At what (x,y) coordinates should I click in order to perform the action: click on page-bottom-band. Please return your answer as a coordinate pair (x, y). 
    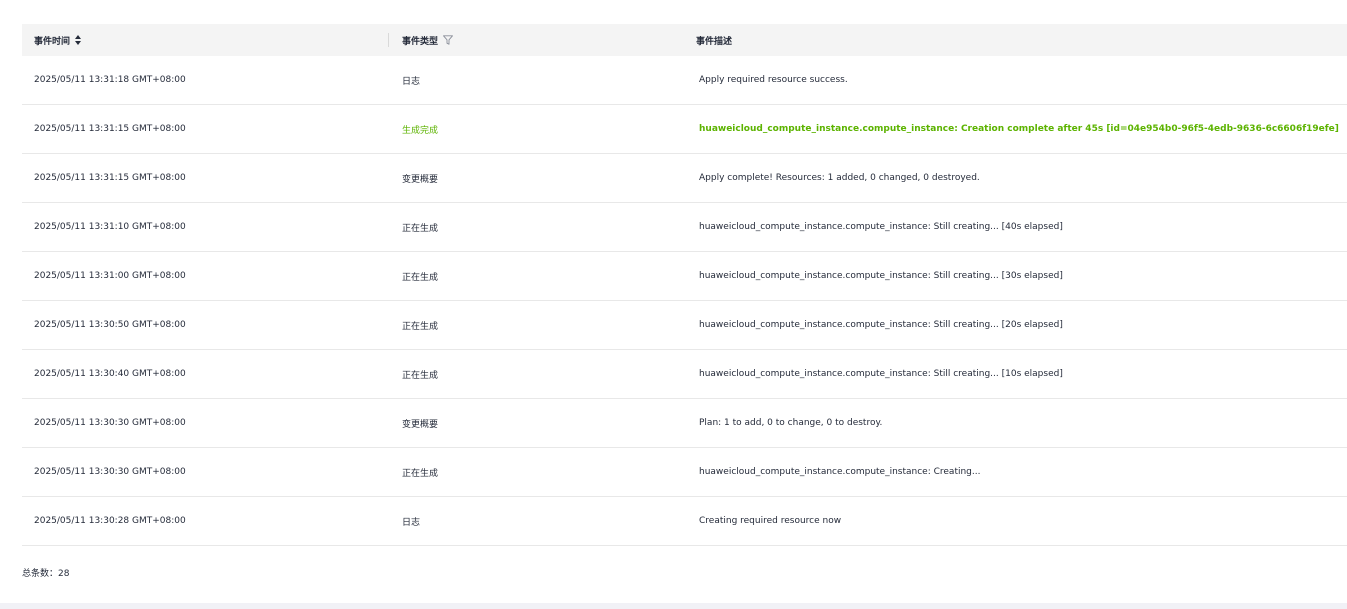
    Looking at the image, I should click on (673, 606).